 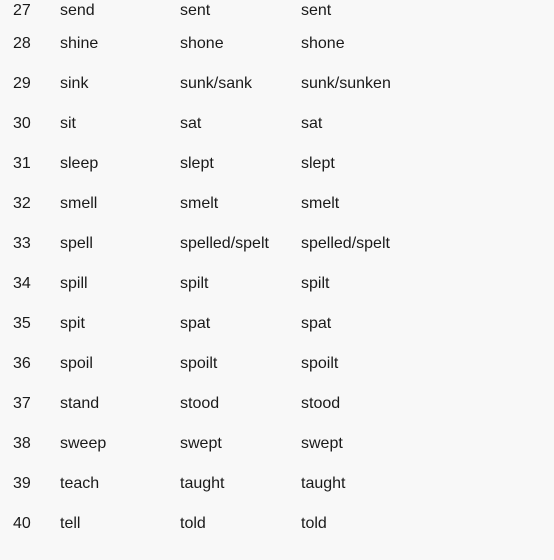 I want to click on table-row: 28 shine shone shone, so click(x=250, y=44).